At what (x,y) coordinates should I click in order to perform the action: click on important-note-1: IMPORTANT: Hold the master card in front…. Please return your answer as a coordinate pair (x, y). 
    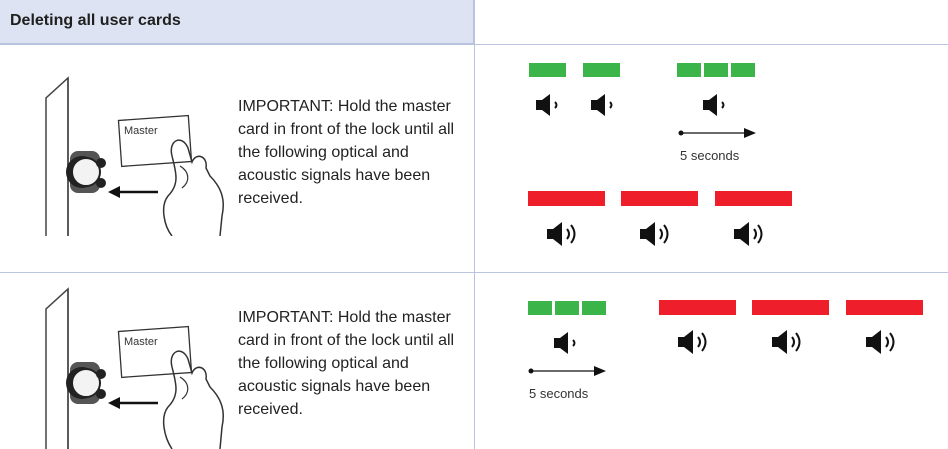
    Looking at the image, I should click on (346, 152).